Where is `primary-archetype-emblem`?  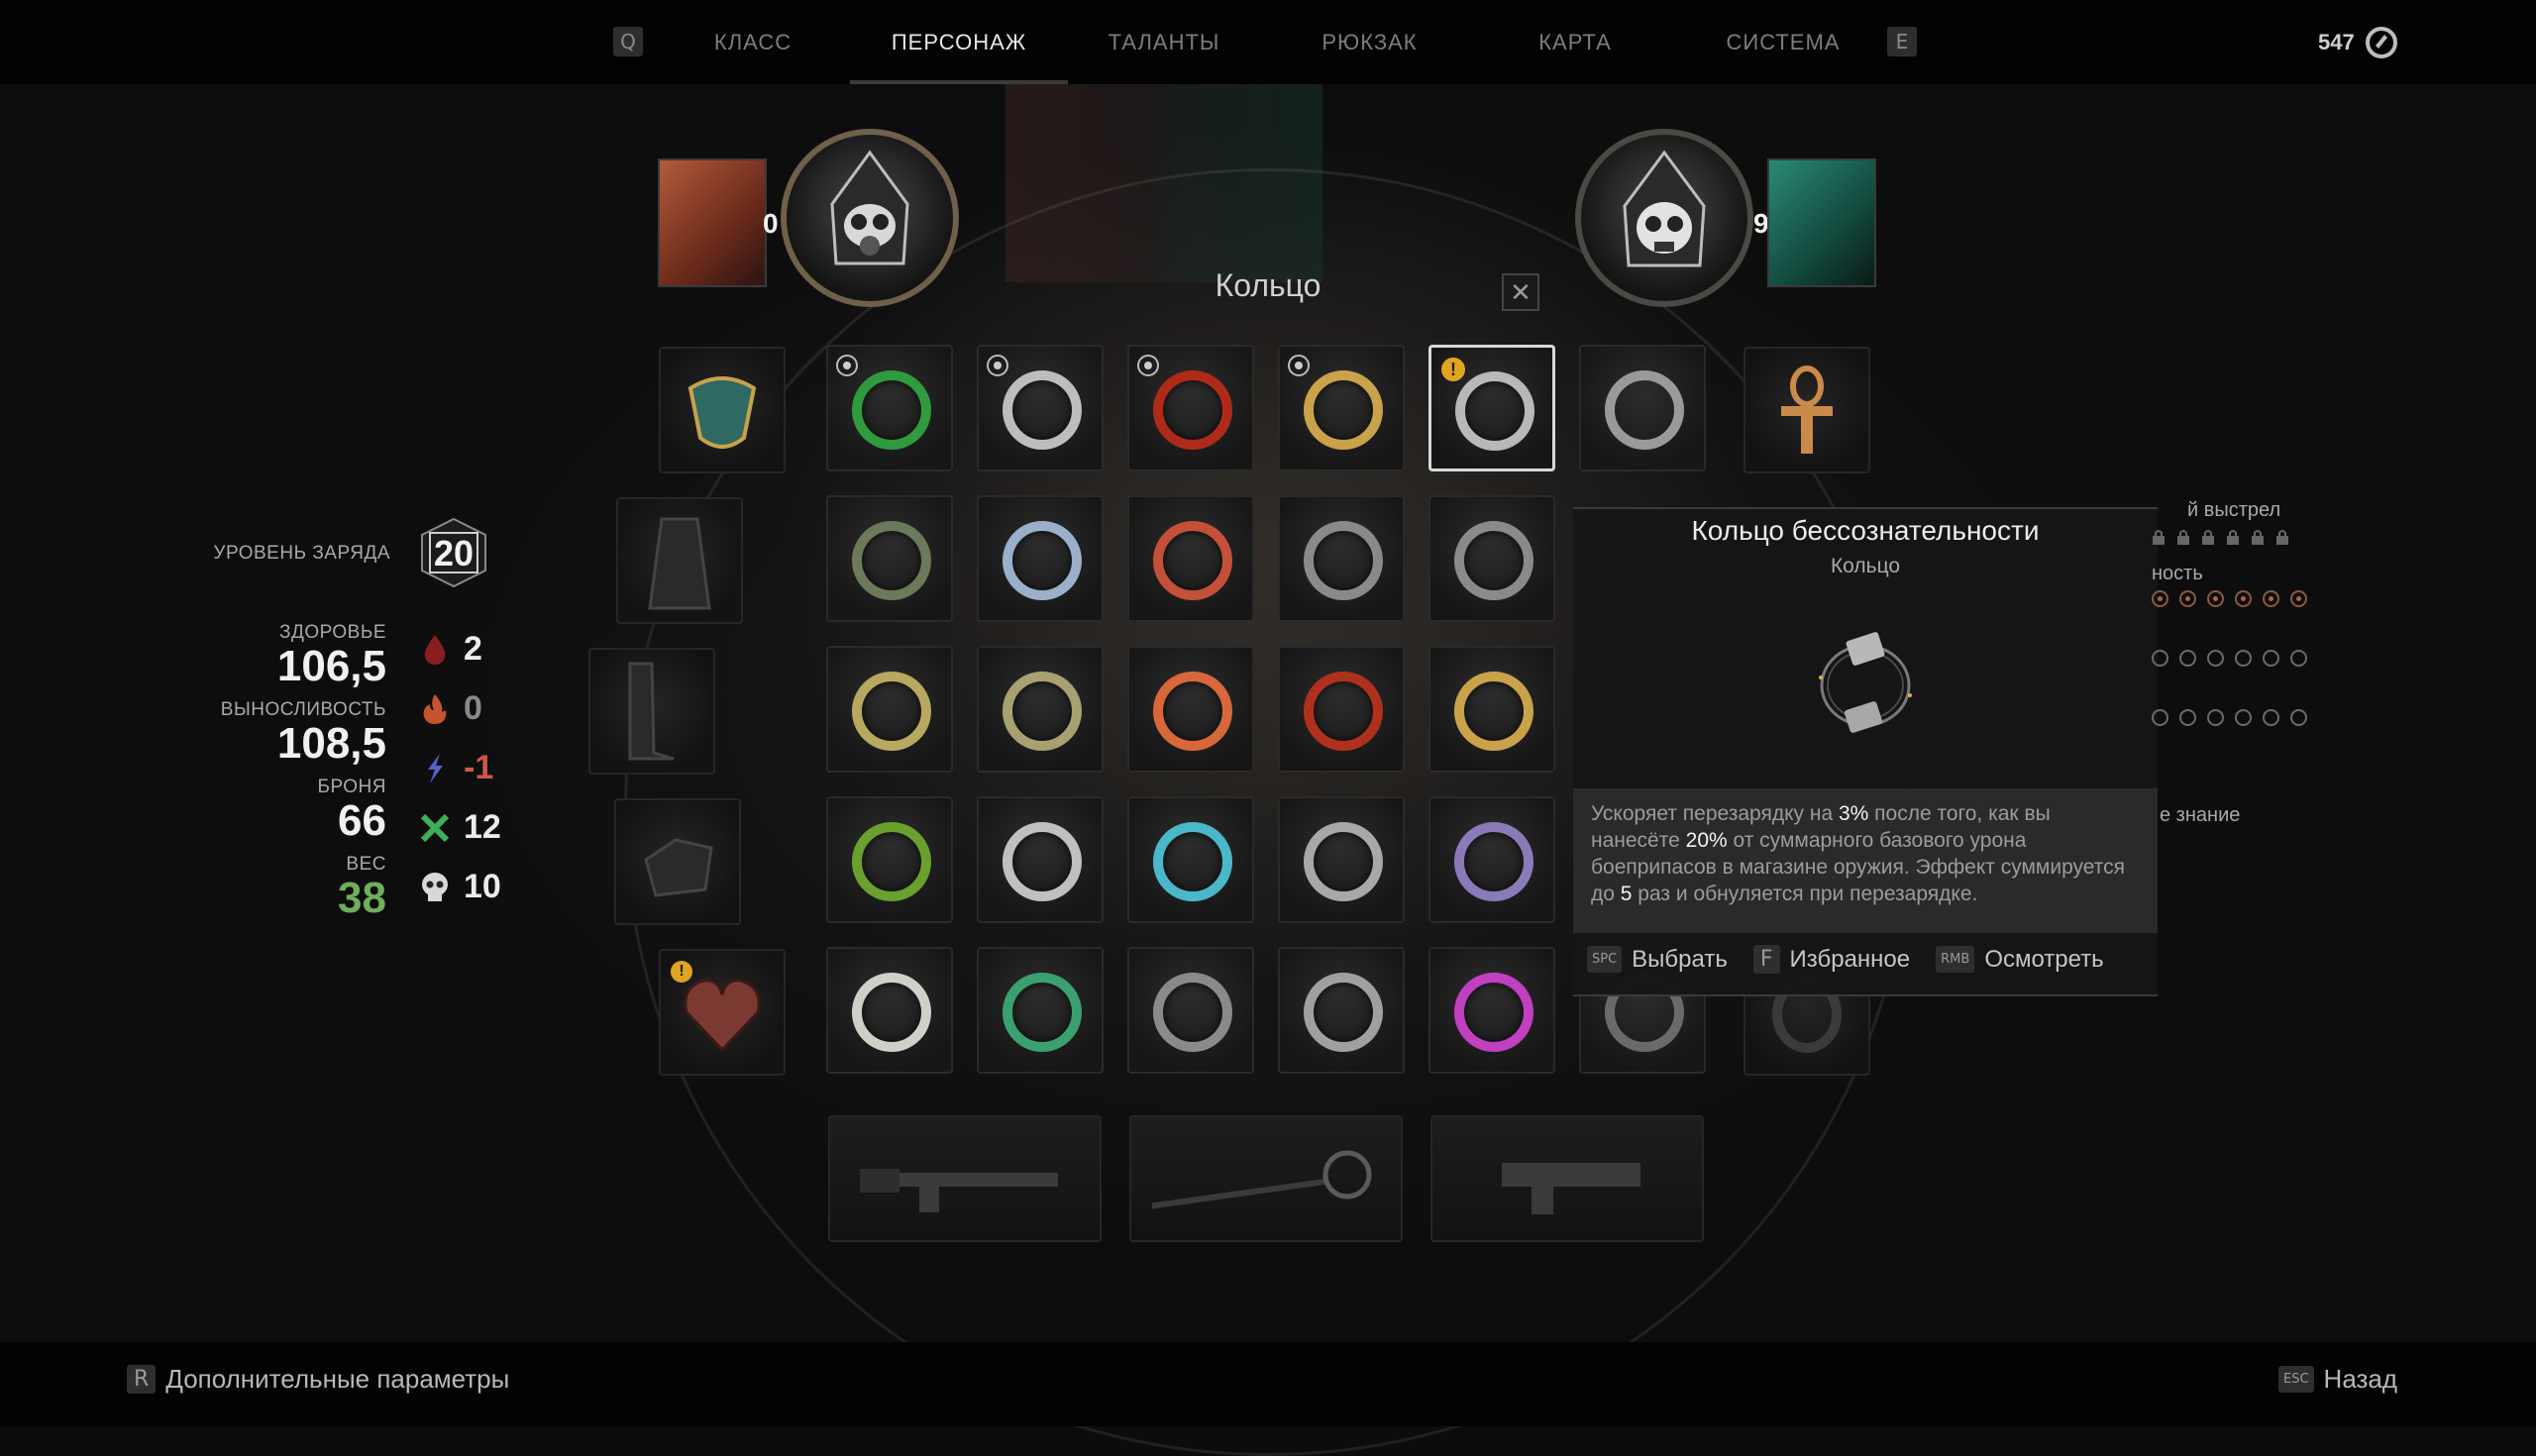 primary-archetype-emblem is located at coordinates (870, 218).